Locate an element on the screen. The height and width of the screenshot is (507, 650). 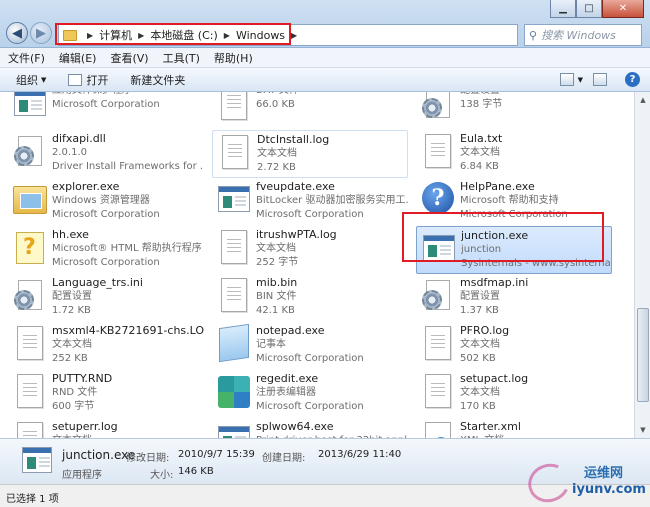
file-item: mib.bin BIN 文件 42.1 KB is located at coordinates (310, 298).